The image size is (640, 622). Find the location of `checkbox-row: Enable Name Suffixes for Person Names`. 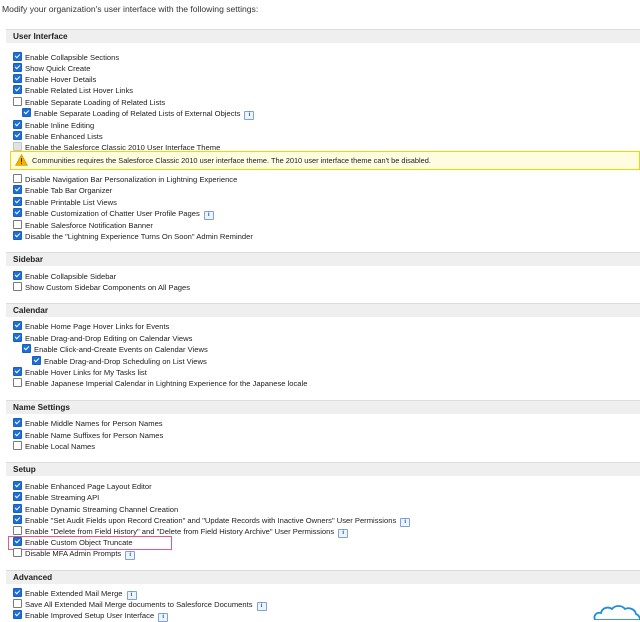

checkbox-row: Enable Name Suffixes for Person Names is located at coordinates (88, 435).